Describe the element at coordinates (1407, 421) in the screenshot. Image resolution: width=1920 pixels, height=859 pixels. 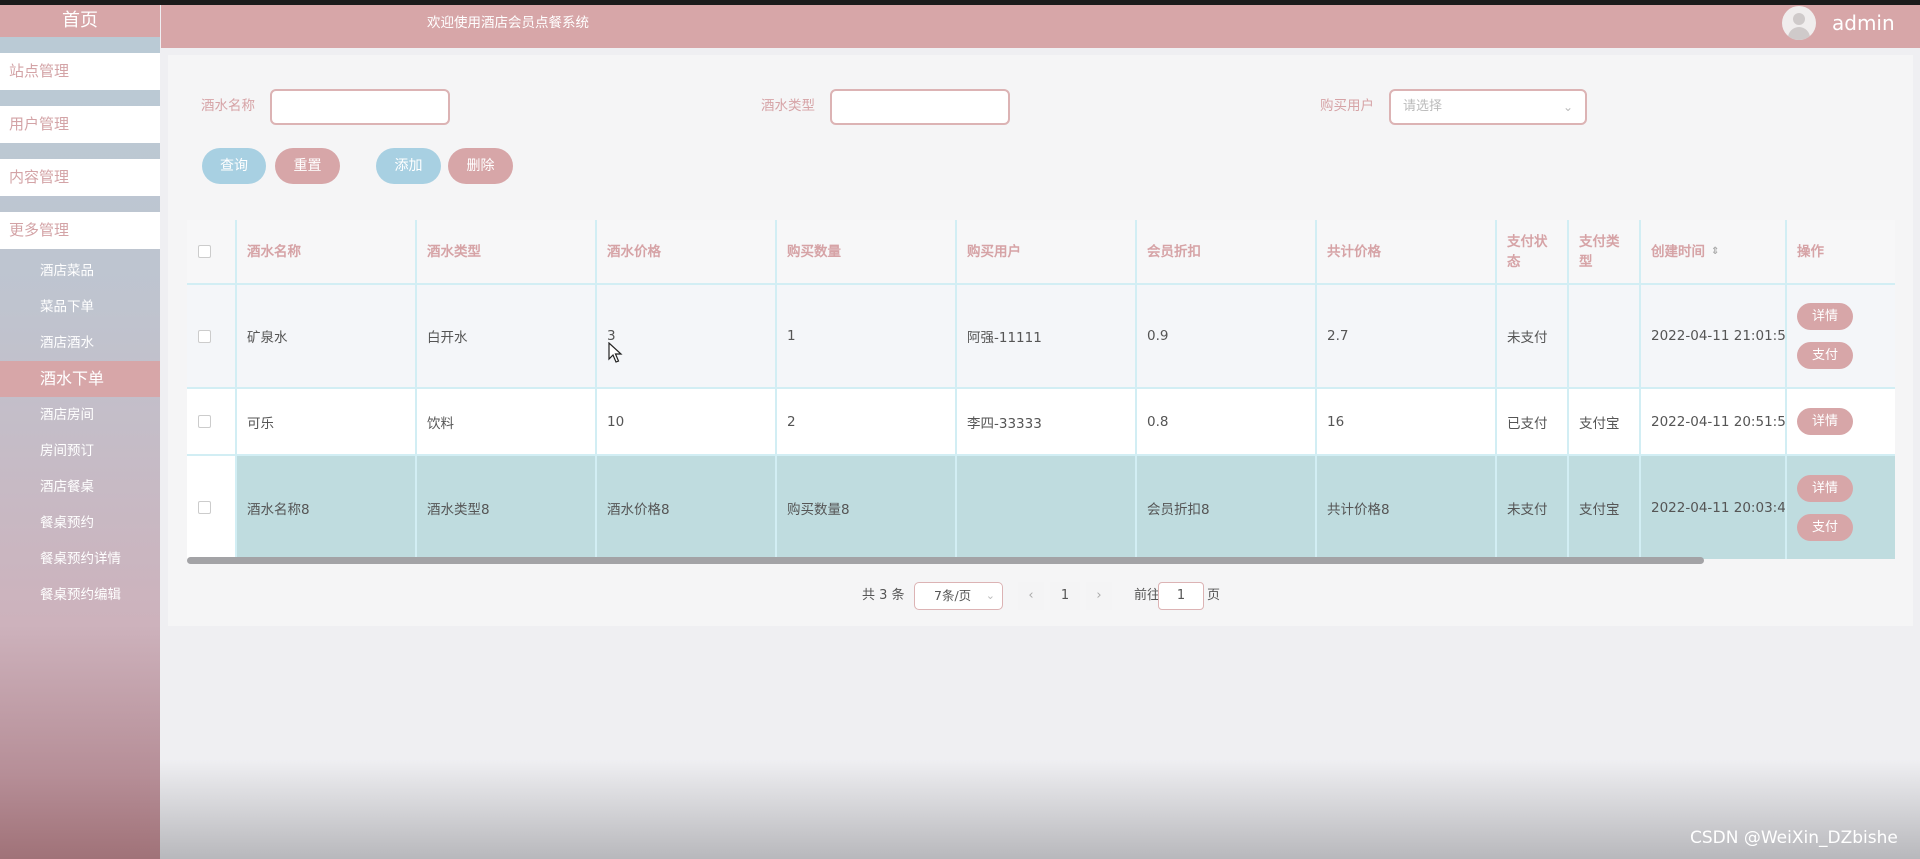
I see `cell-total-price: 16` at that location.